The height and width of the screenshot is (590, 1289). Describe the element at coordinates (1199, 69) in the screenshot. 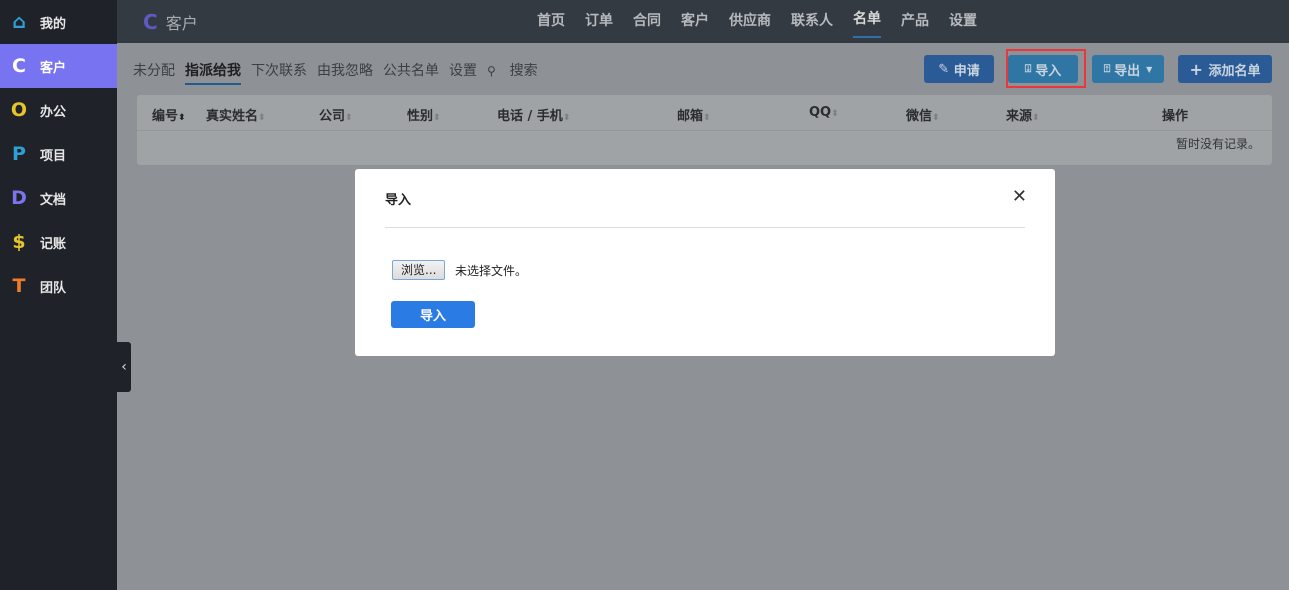

I see `plus-icon: +` at that location.